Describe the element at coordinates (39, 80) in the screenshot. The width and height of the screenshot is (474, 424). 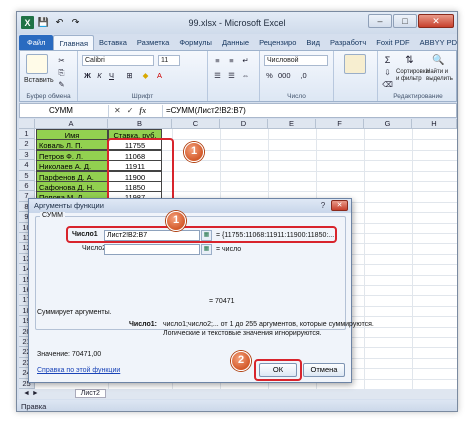
I see `paste-label: Вставить` at that location.